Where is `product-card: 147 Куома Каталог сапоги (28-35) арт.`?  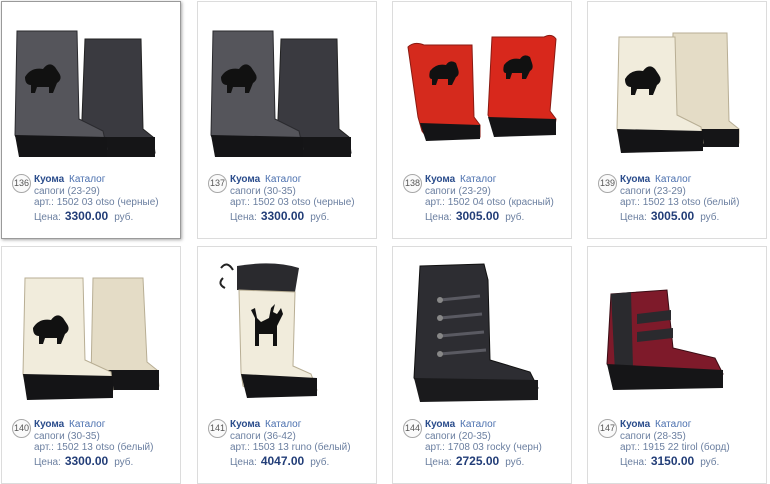
product-card: 147 Куома Каталог сапоги (28-35) арт. is located at coordinates (677, 365).